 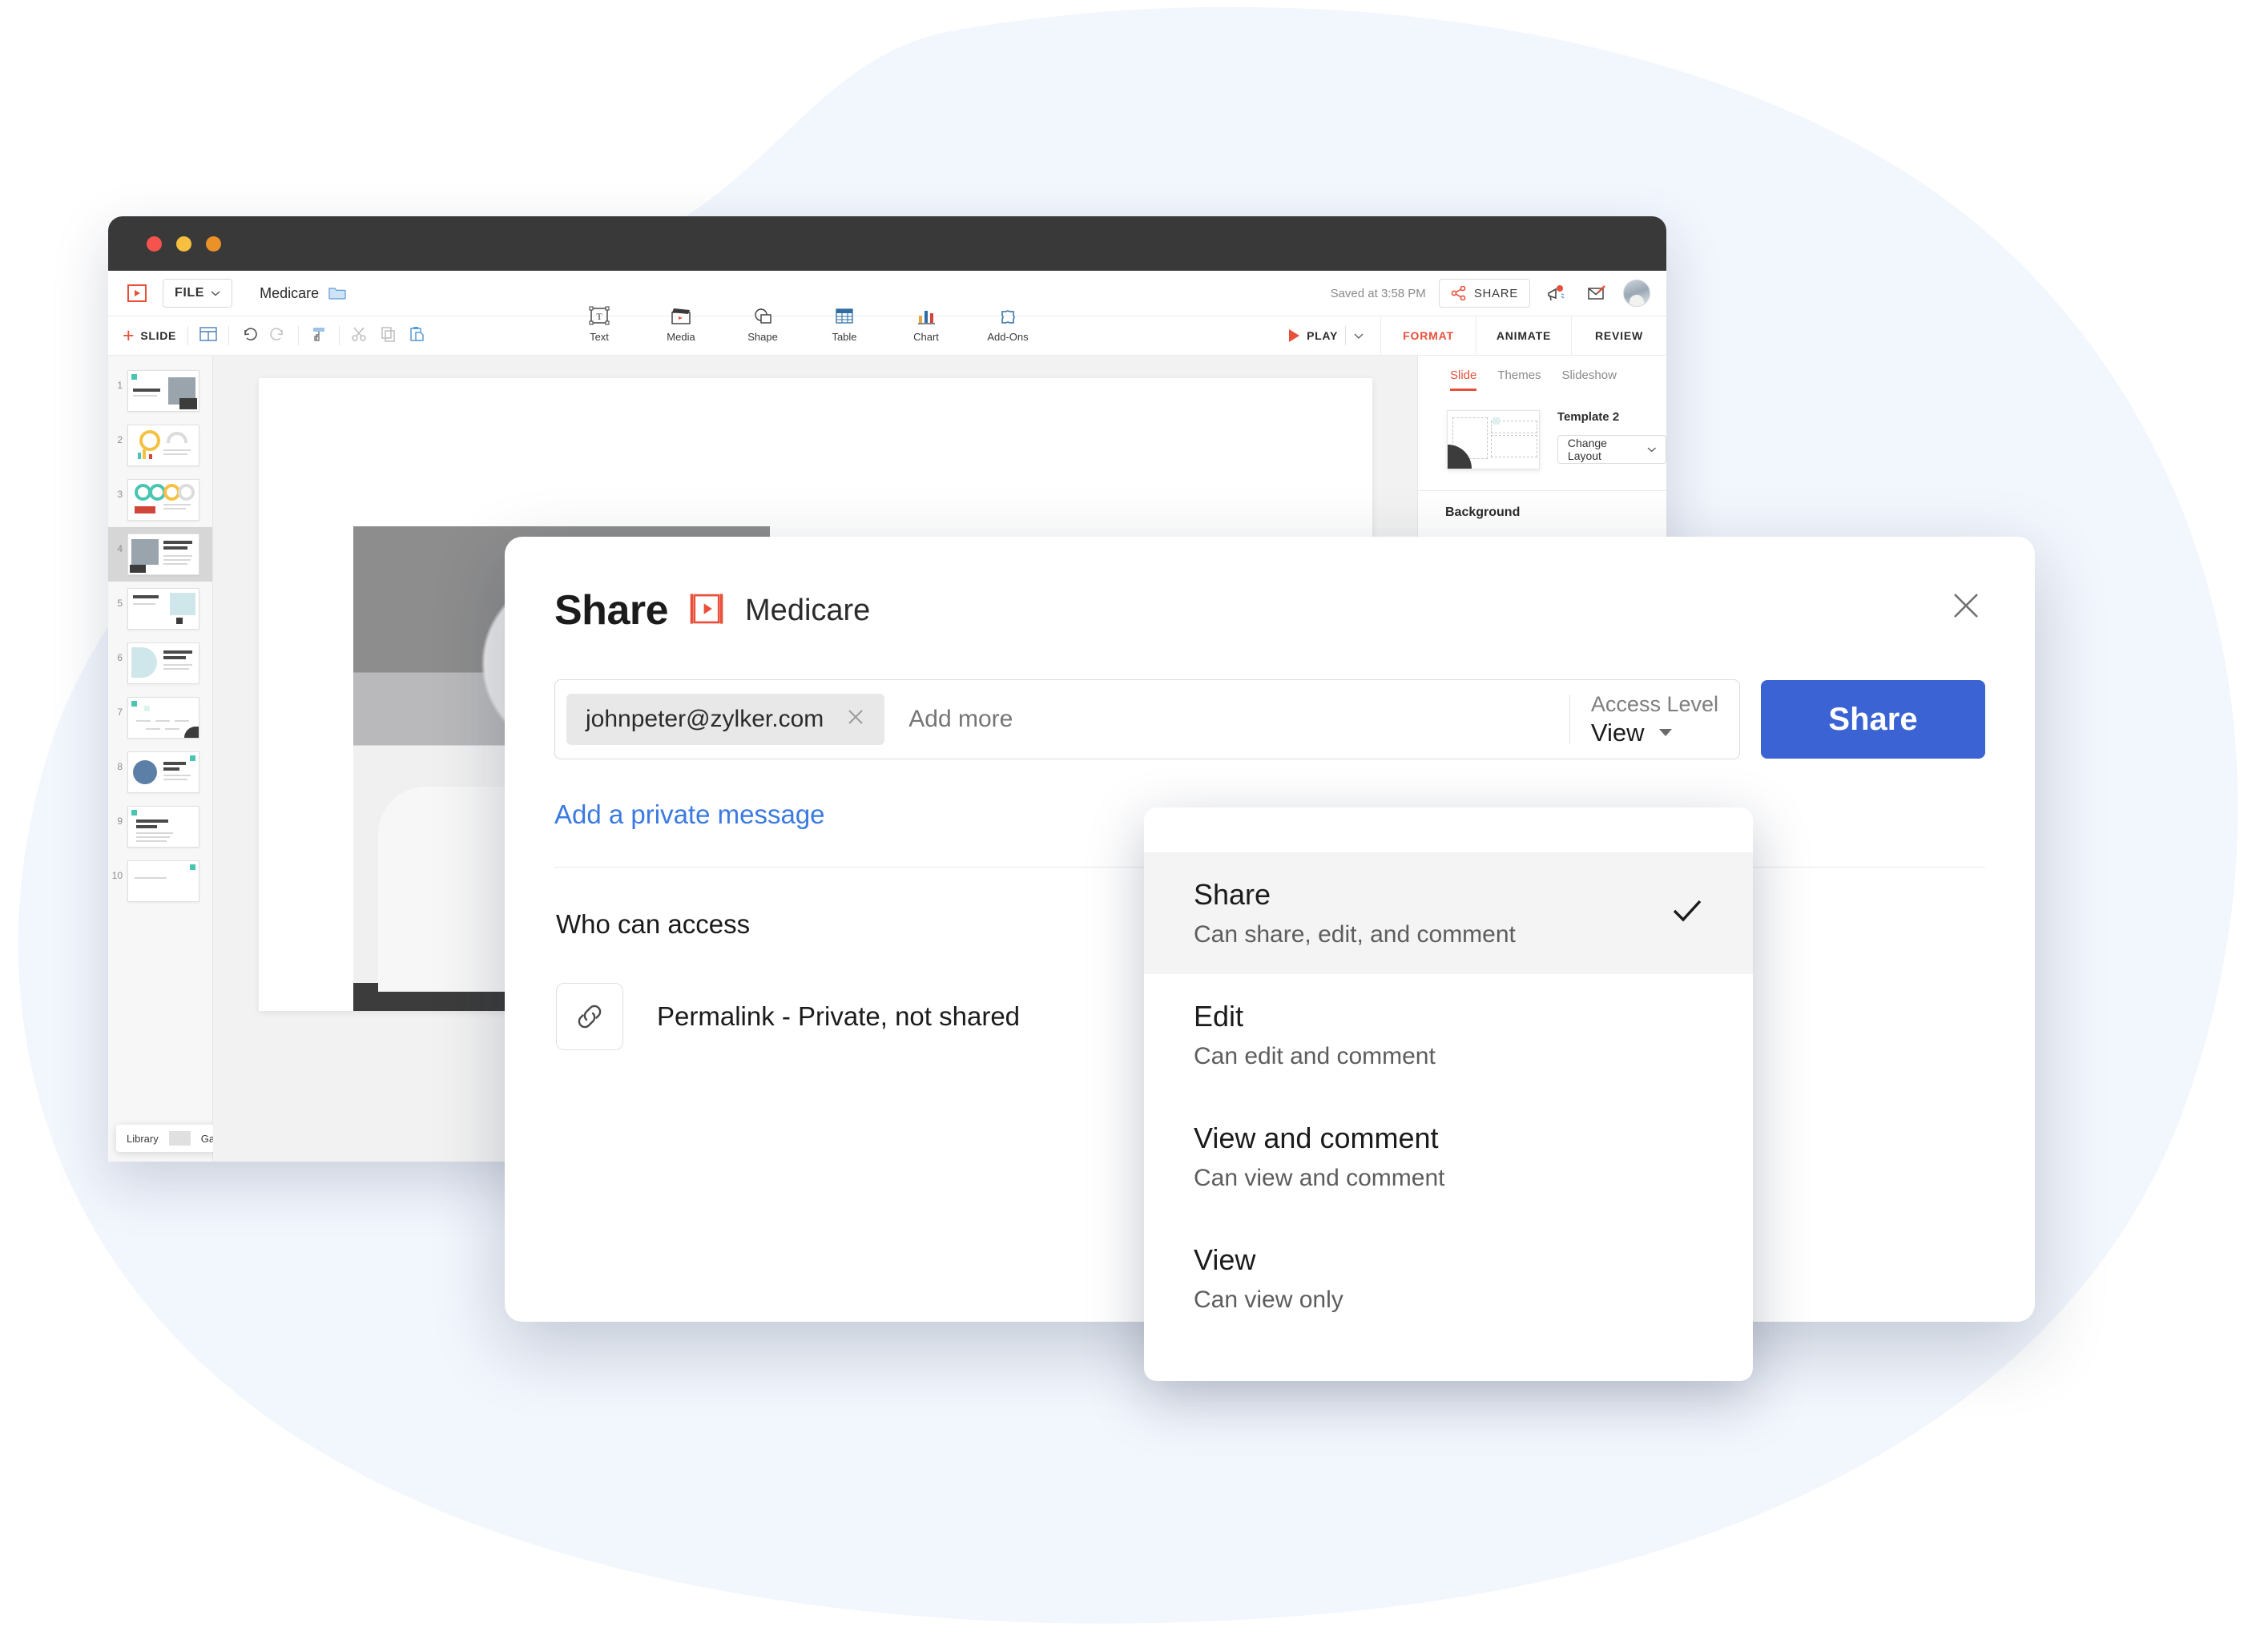 I want to click on document-title: Medicare, so click(x=290, y=292).